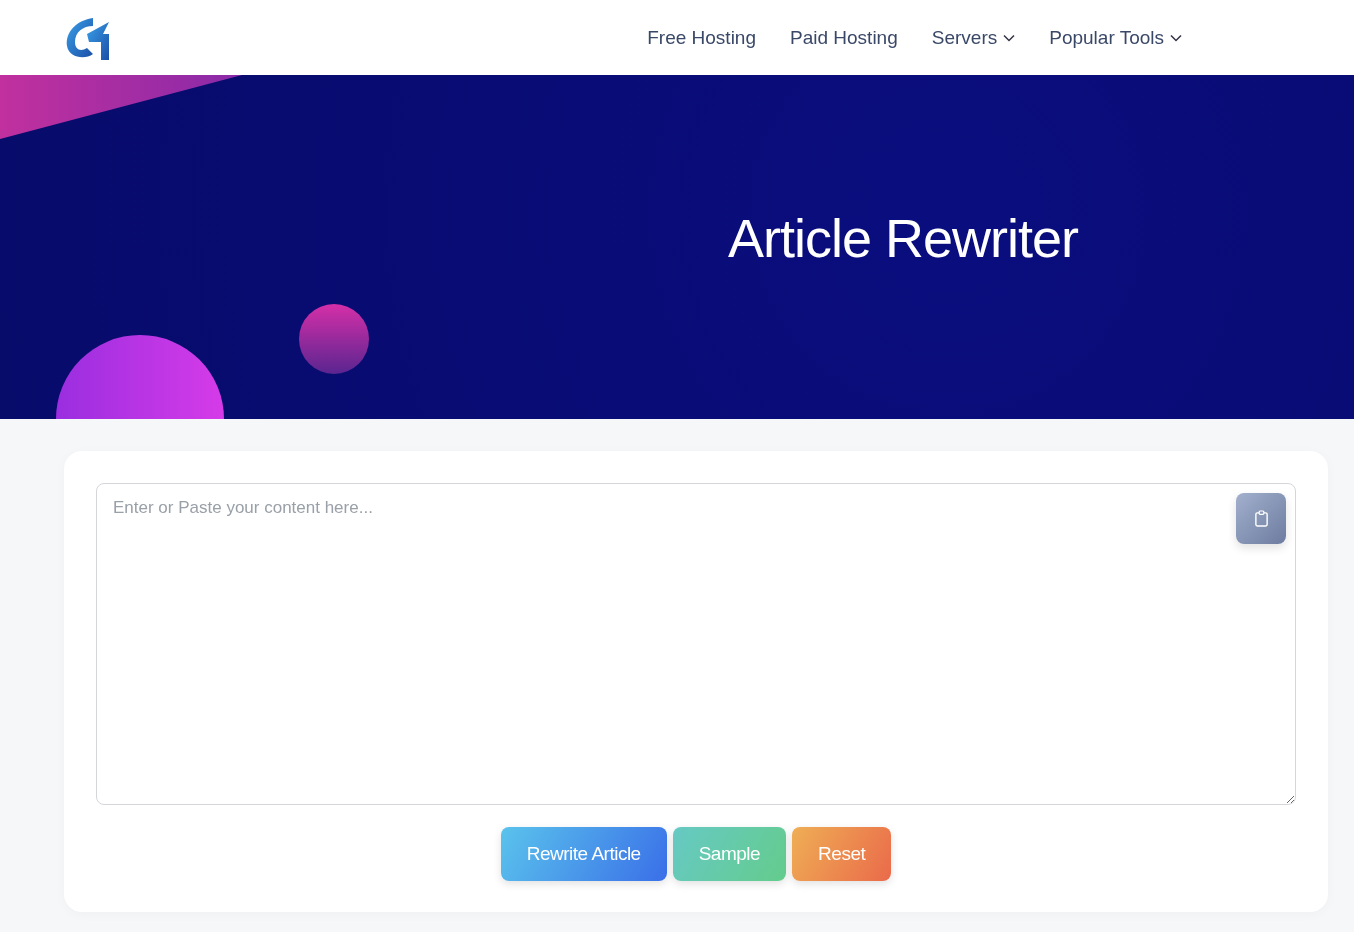  I want to click on paste-button, so click(1261, 518).